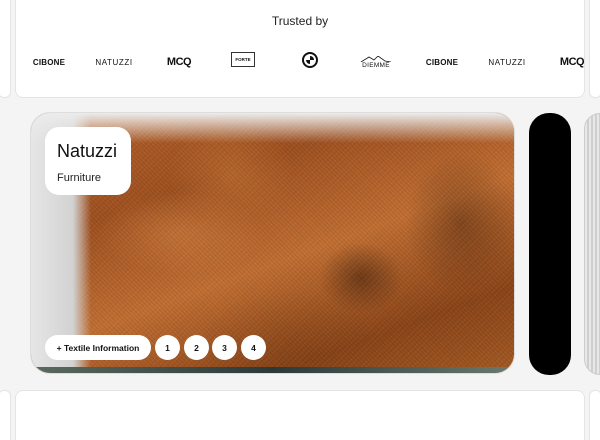 Image resolution: width=600 pixels, height=440 pixels. Describe the element at coordinates (49, 62) in the screenshot. I see `logo-cibone: CIBONE` at that location.